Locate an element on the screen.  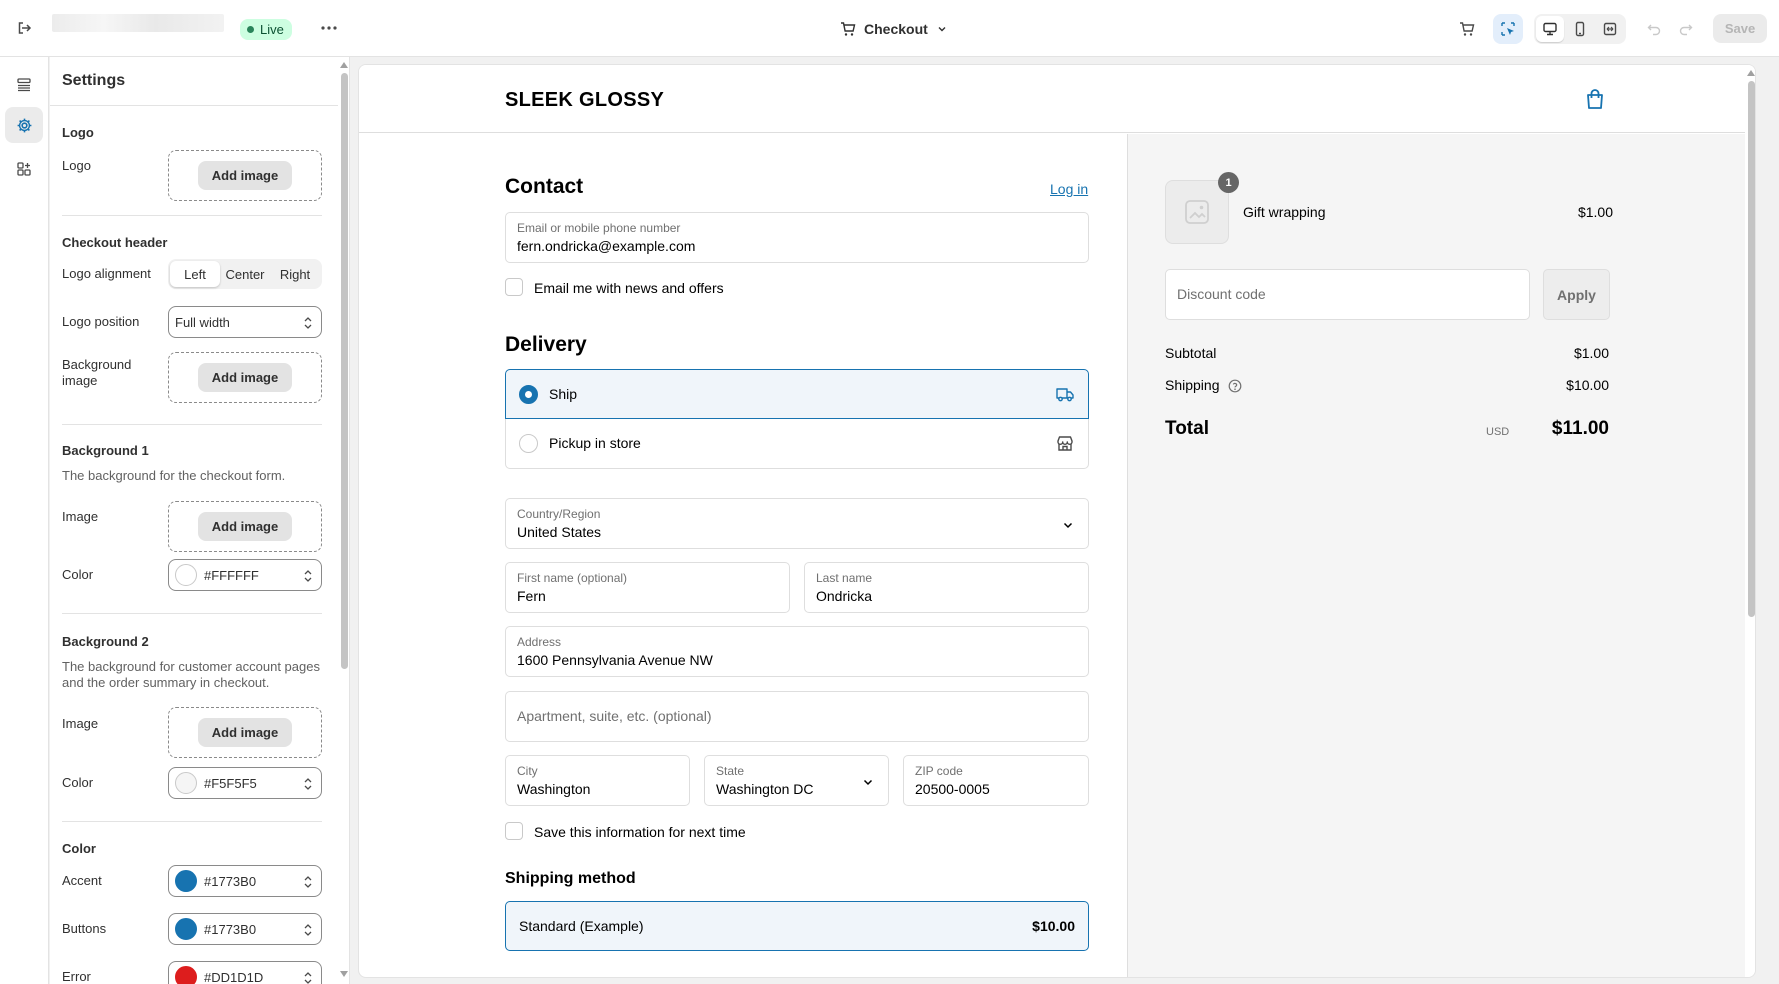
logo-add-image-button: Add image is located at coordinates (245, 175).